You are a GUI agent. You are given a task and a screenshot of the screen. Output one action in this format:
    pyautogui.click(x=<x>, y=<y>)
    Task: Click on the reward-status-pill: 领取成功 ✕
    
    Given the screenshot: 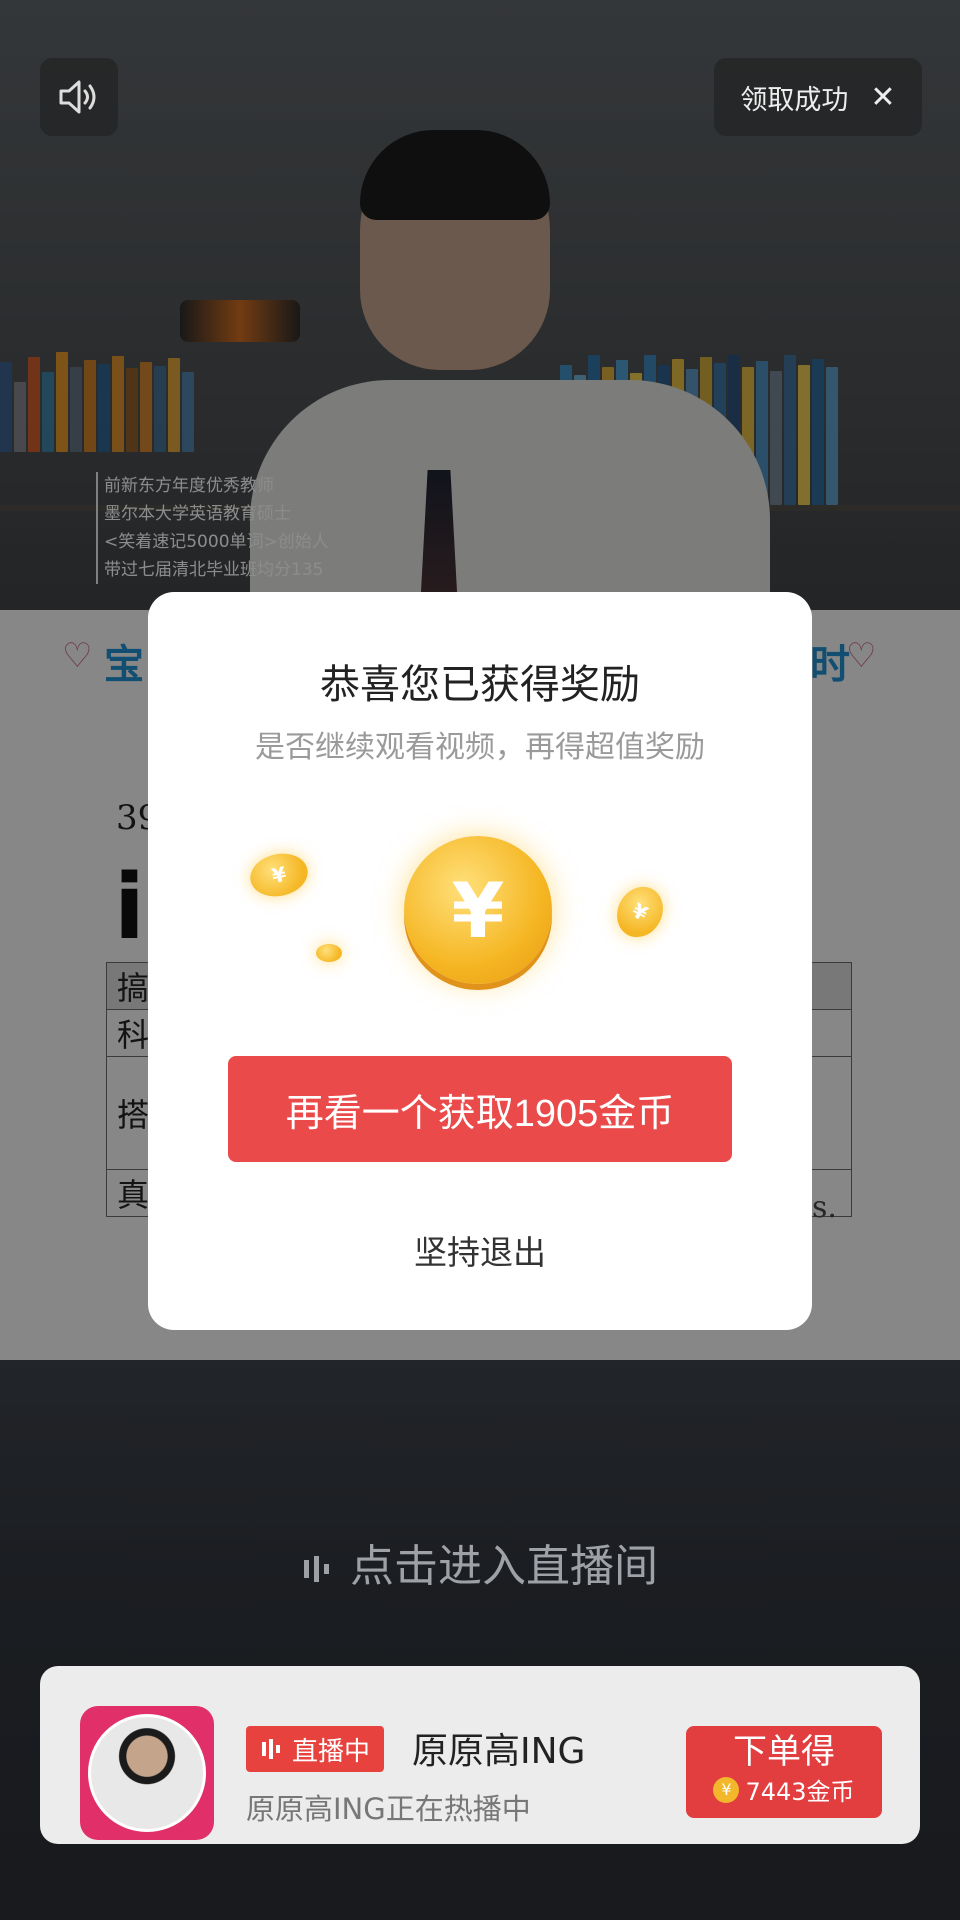 What is the action you would take?
    pyautogui.click(x=818, y=97)
    